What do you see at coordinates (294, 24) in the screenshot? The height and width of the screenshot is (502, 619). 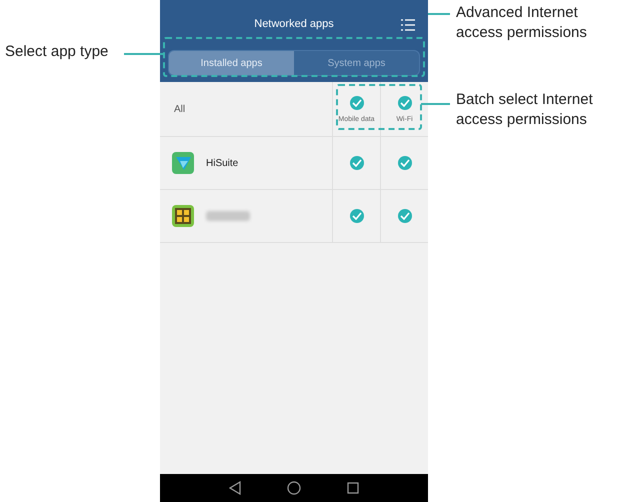 I see `screen-title: Networked apps` at bounding box center [294, 24].